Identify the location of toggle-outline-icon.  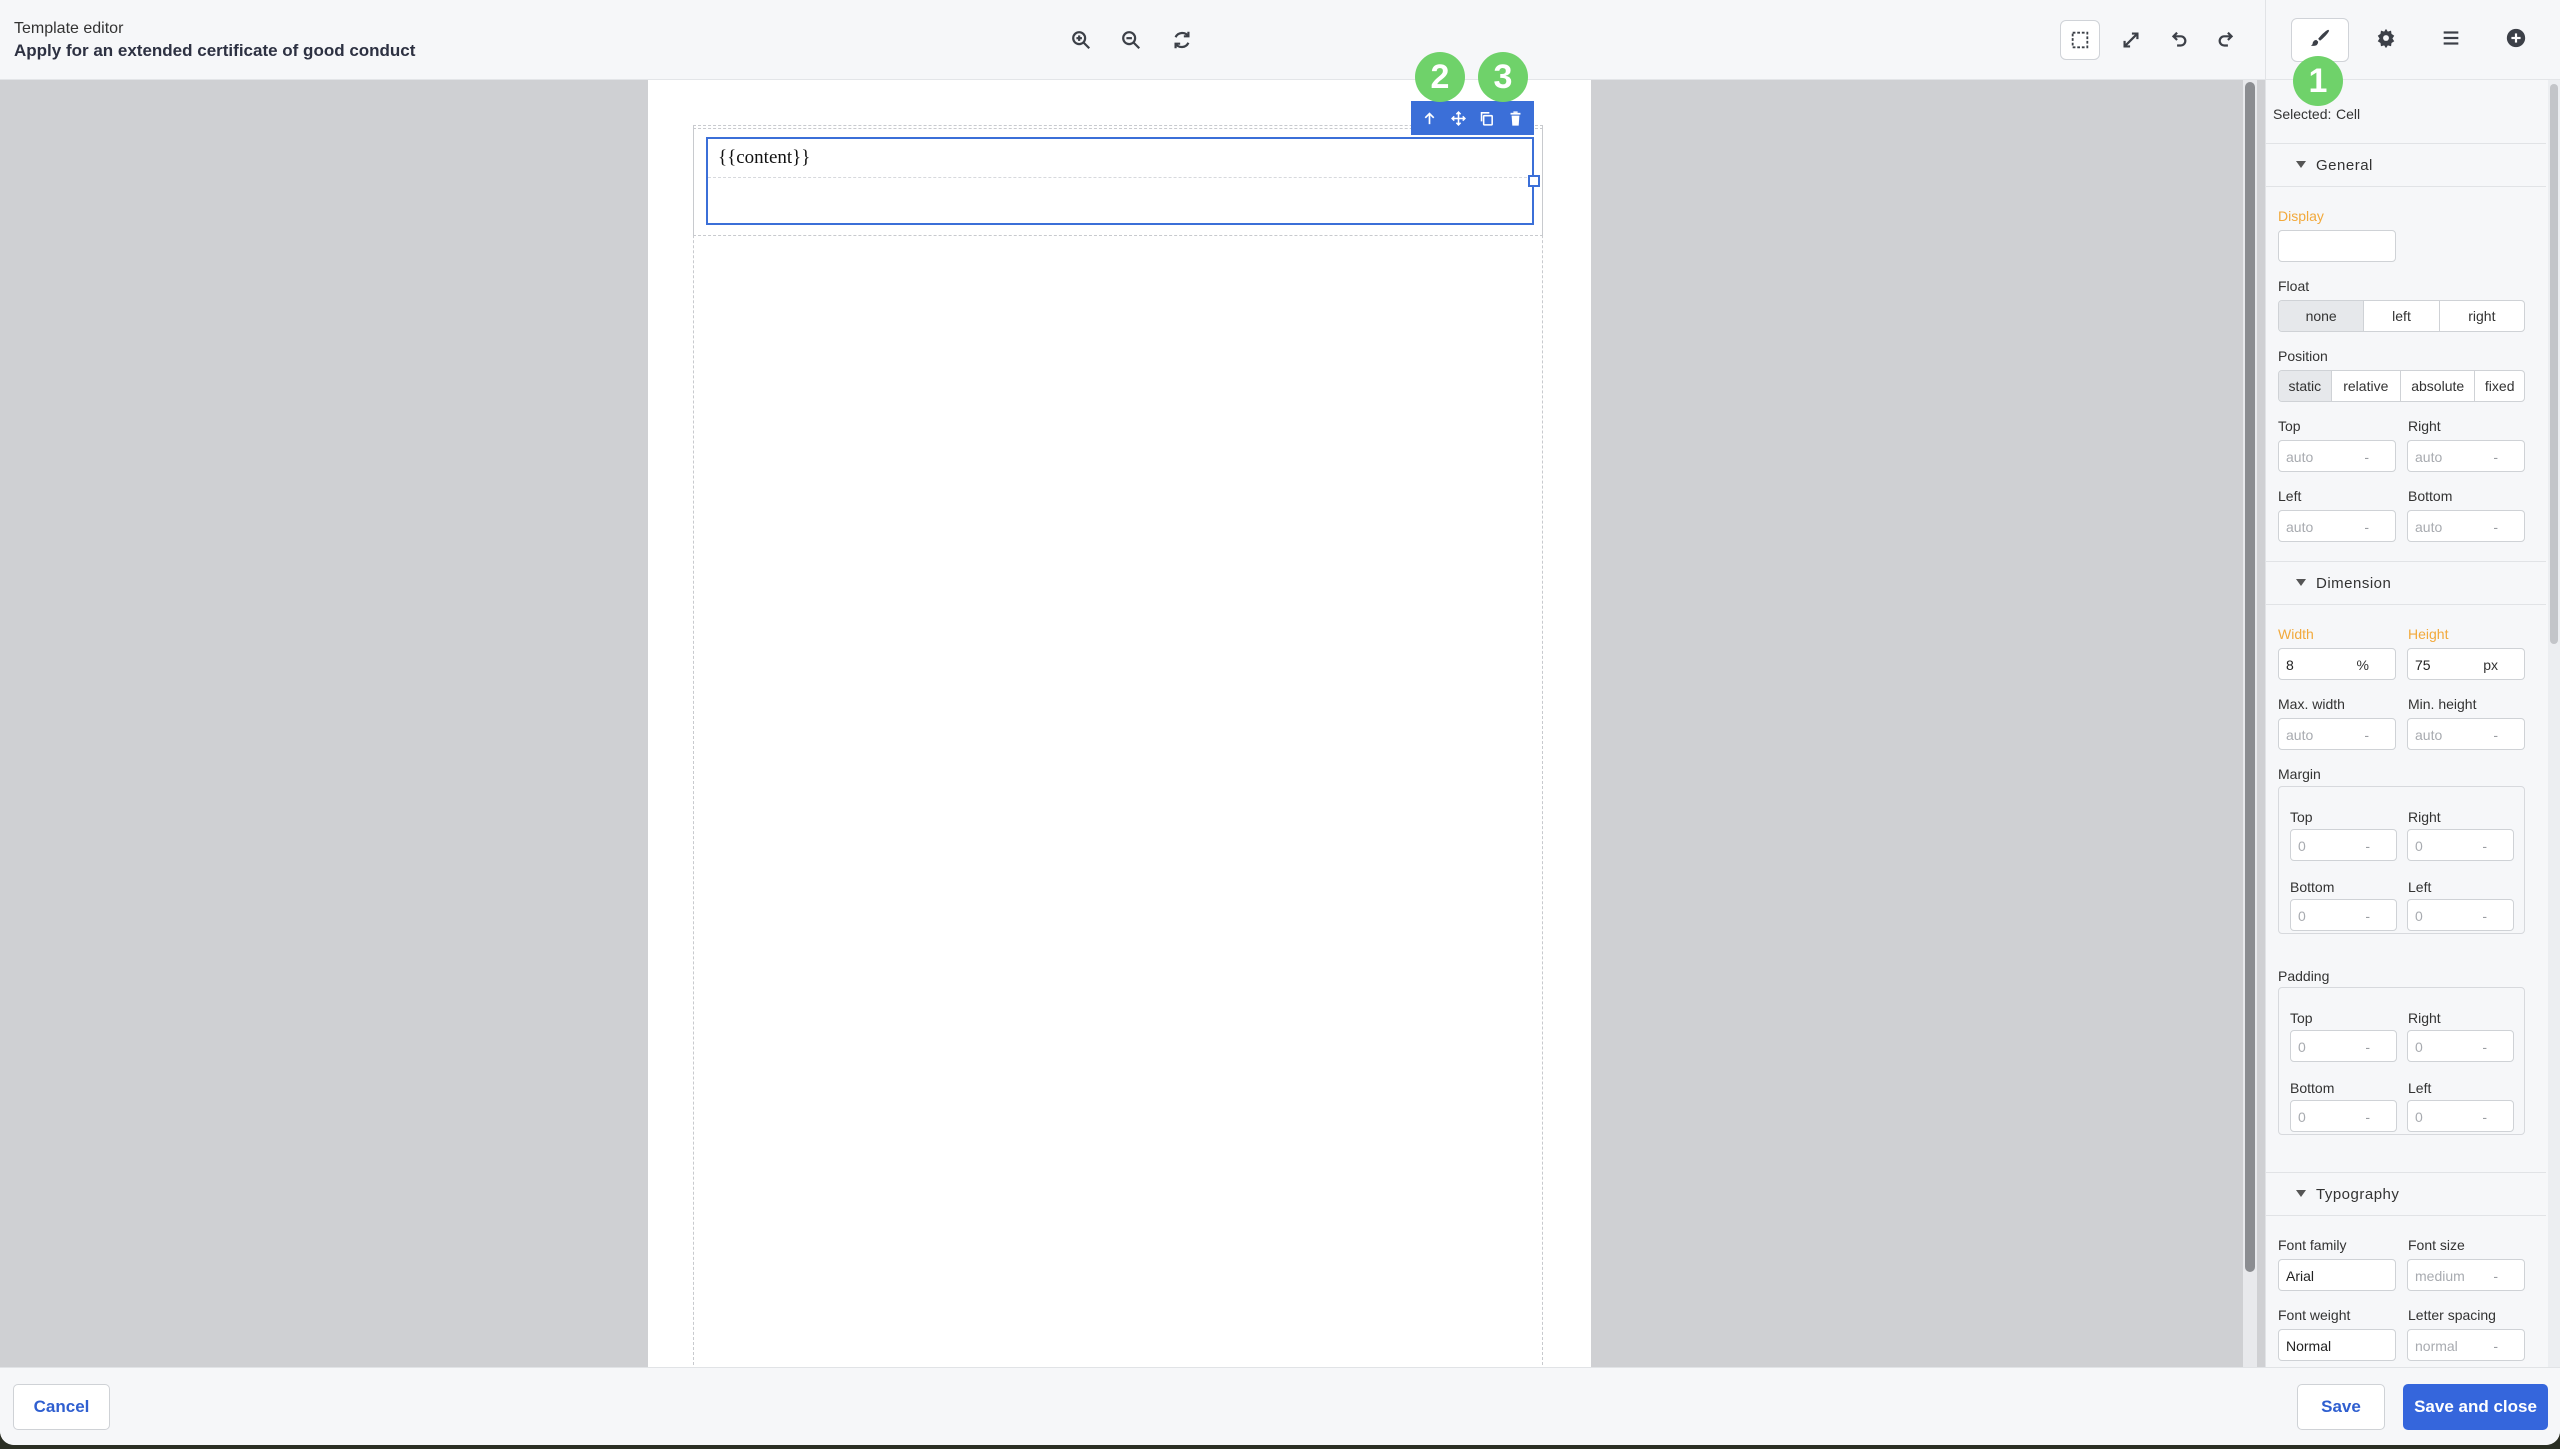
(2080, 40).